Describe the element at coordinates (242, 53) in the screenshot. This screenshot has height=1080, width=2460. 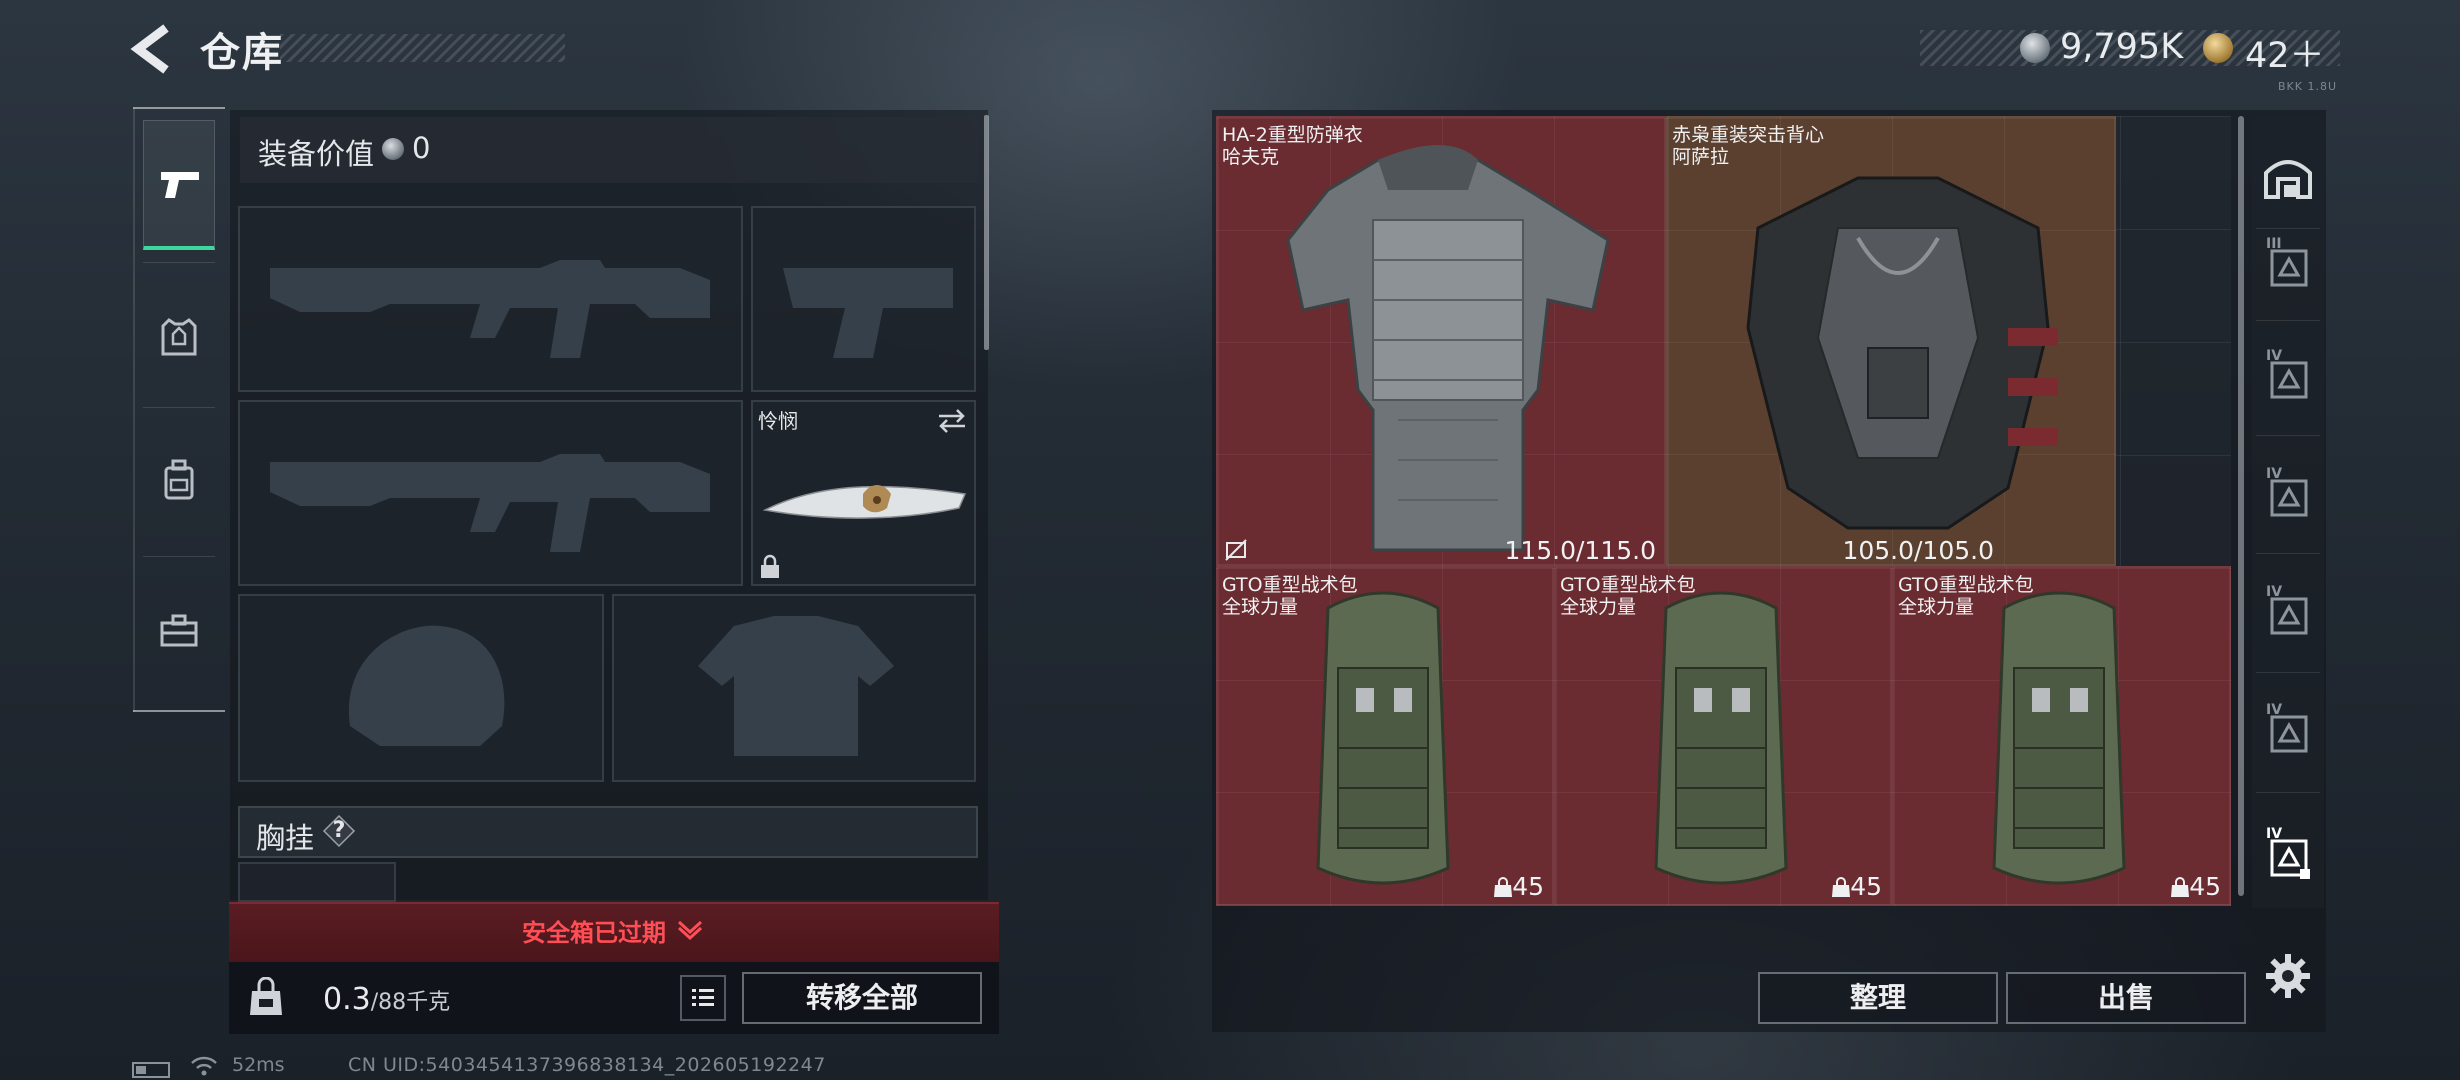
I see `page-title: 仓库` at that location.